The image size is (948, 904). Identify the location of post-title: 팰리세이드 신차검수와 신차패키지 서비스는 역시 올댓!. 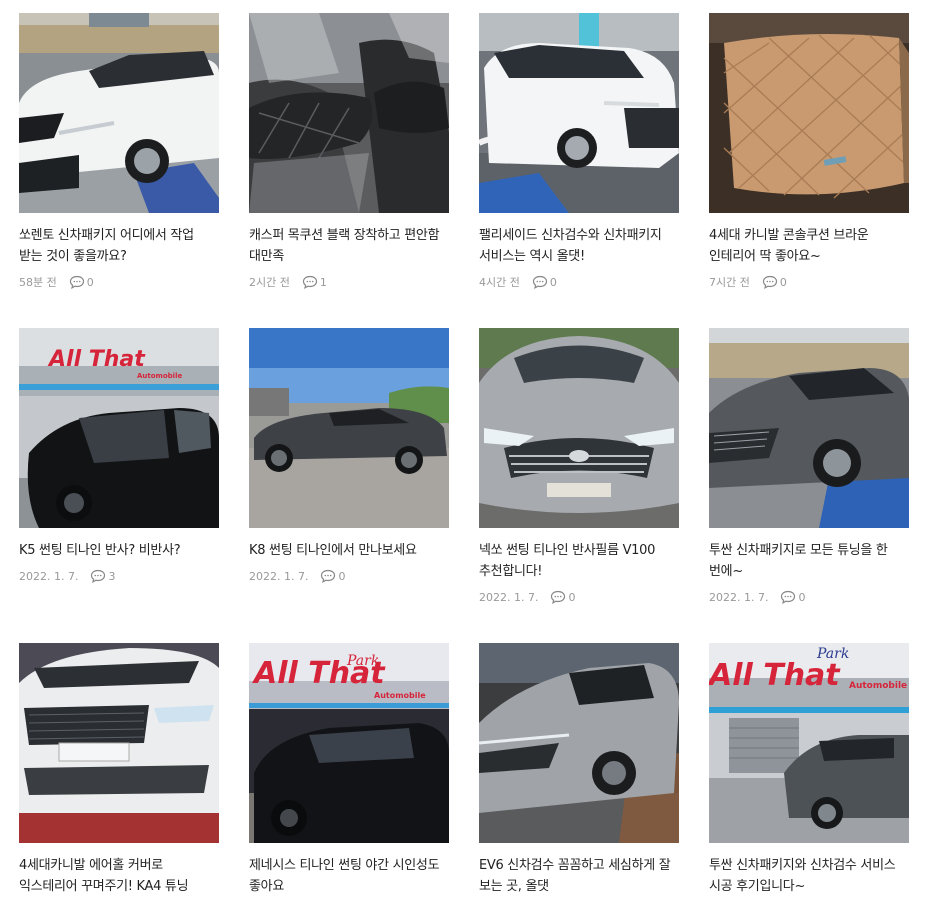
(579, 246).